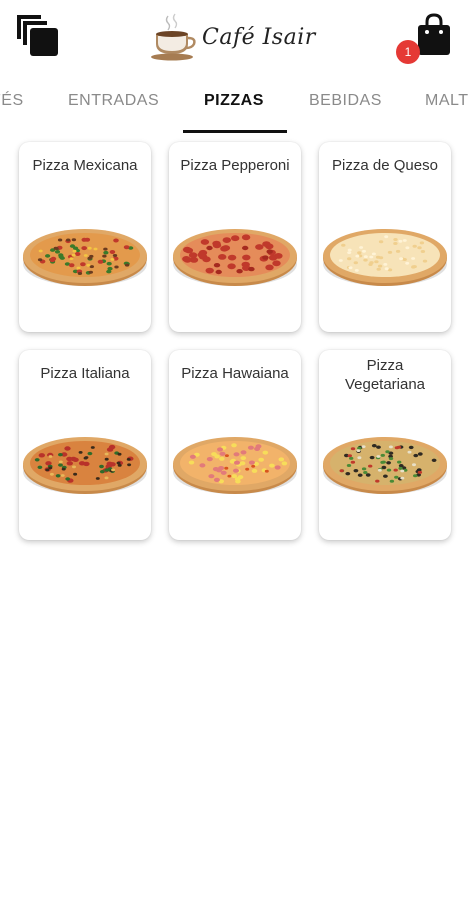  What do you see at coordinates (385, 165) in the screenshot?
I see `product-name: Pizza de Queso` at bounding box center [385, 165].